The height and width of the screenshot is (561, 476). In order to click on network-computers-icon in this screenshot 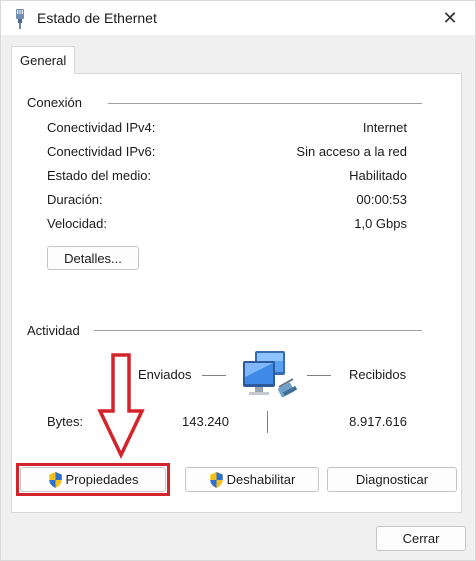, I will do `click(270, 374)`.